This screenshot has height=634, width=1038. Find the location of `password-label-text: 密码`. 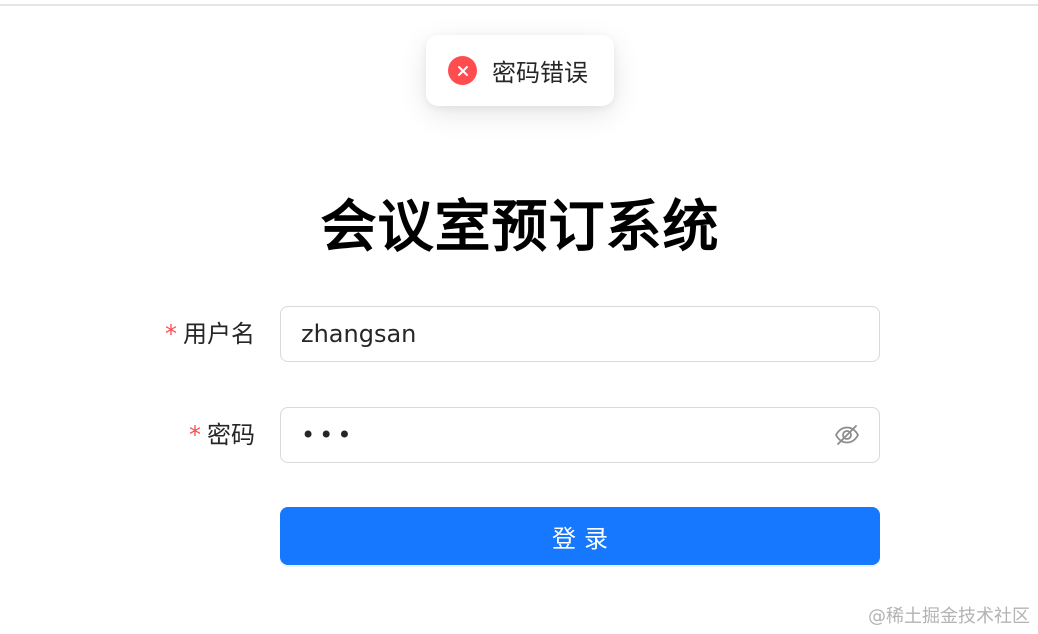

password-label-text: 密码 is located at coordinates (231, 435).